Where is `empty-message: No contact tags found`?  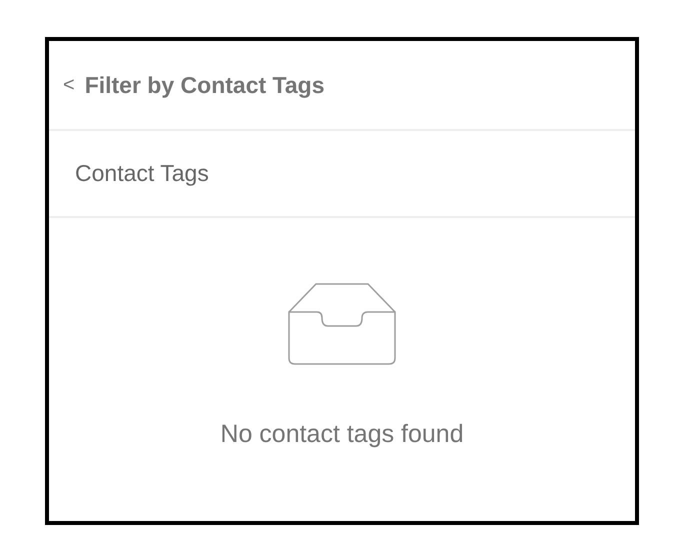 empty-message: No contact tags found is located at coordinates (342, 434).